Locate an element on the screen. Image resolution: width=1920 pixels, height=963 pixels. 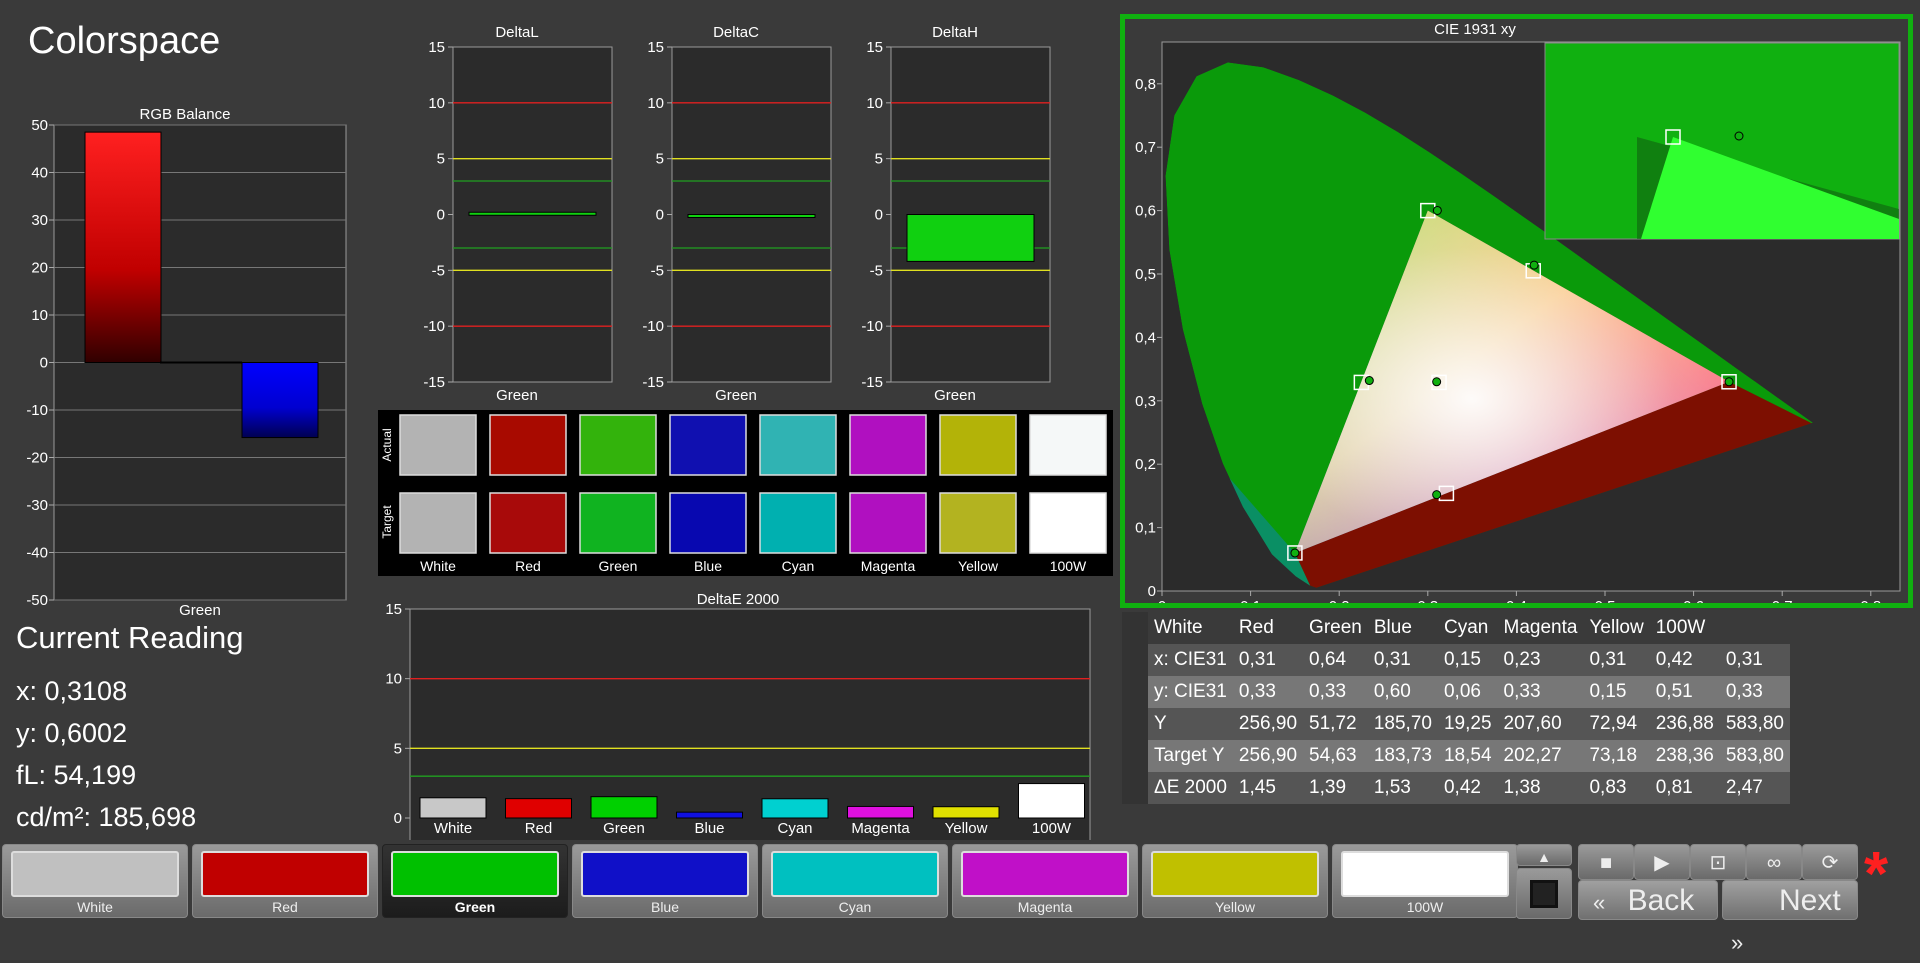
patch-button-cyan: Cyan is located at coordinates (855, 881).